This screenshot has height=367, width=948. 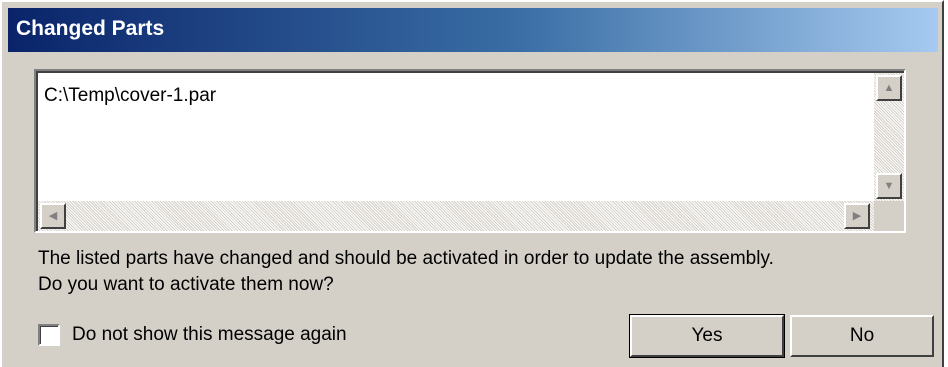 What do you see at coordinates (707, 336) in the screenshot?
I see `yes-button: Yes` at bounding box center [707, 336].